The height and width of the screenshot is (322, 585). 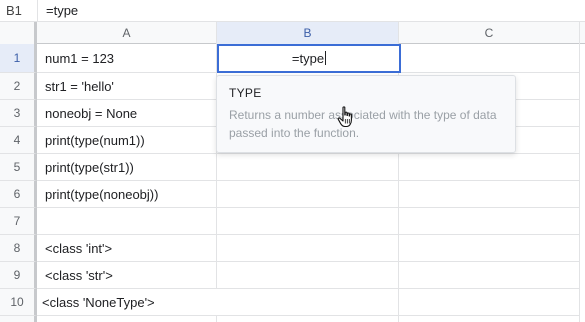 I want to click on cell-a8: <class 'int'>, so click(x=127, y=248).